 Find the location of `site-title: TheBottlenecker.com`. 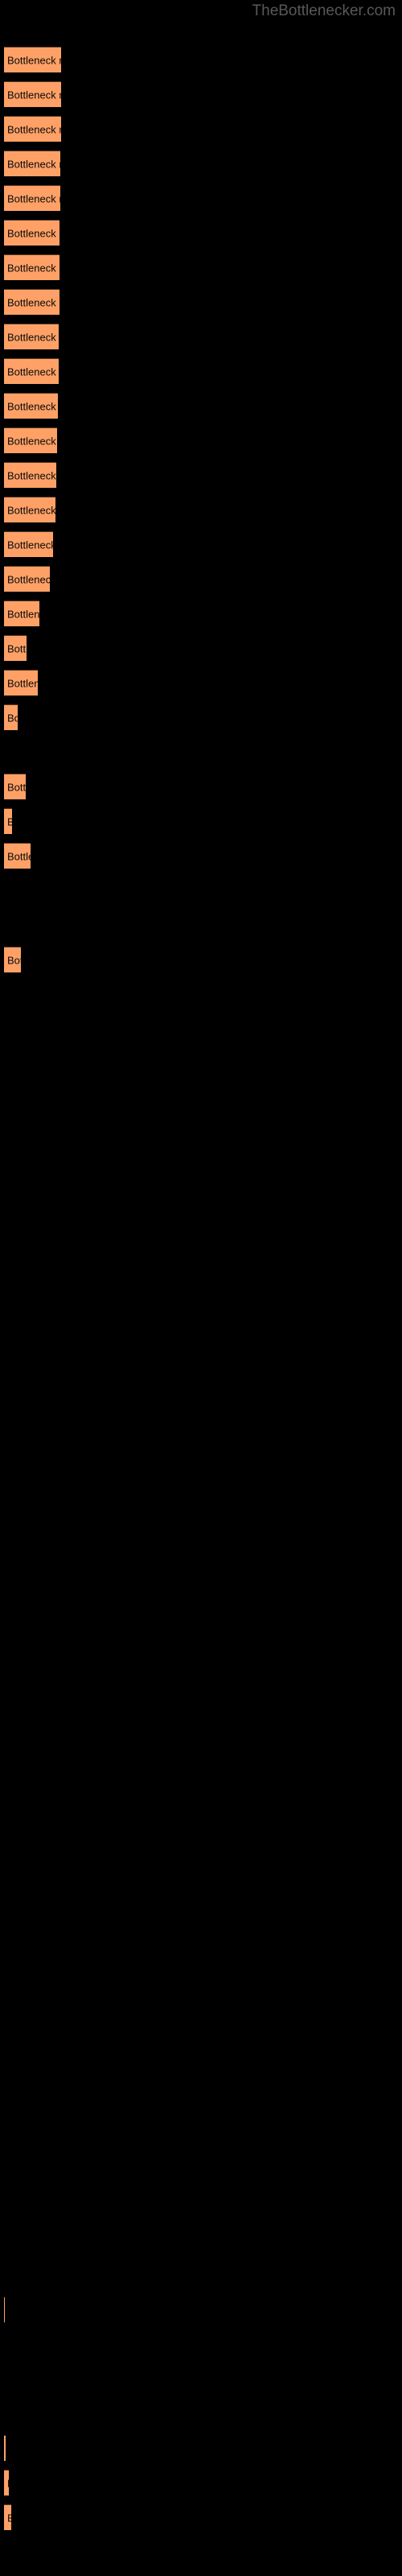

site-title: TheBottlenecker.com is located at coordinates (324, 10).